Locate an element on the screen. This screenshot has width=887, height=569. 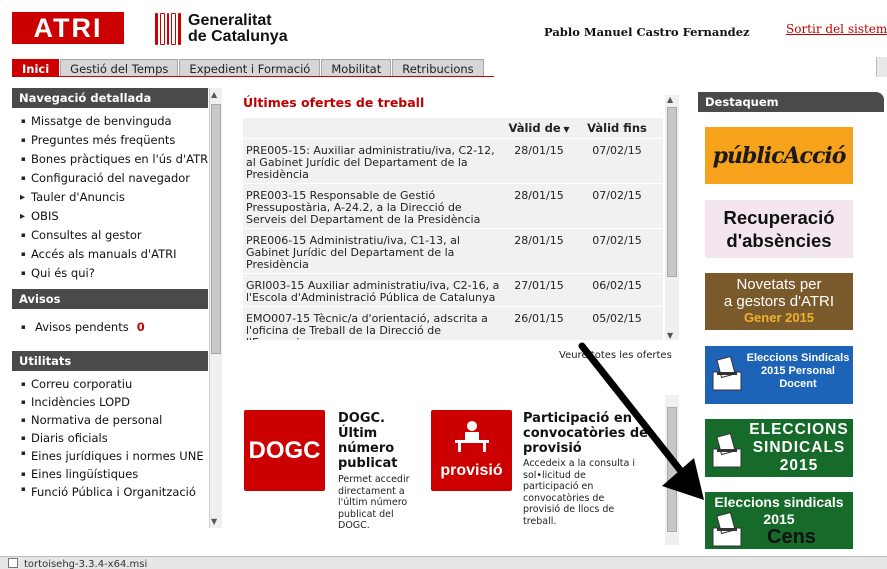
eleccions-cens-line3: Cens is located at coordinates (791, 537).